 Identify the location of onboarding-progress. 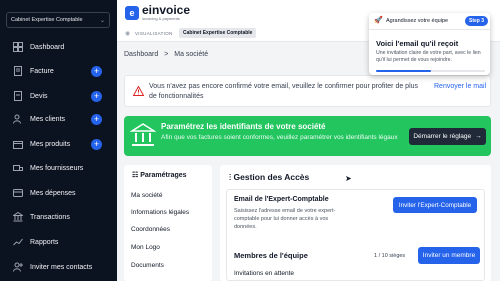
(430, 71).